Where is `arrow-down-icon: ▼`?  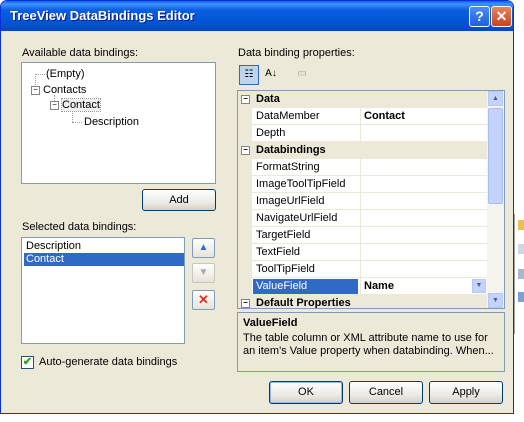 arrow-down-icon: ▼ is located at coordinates (203, 272).